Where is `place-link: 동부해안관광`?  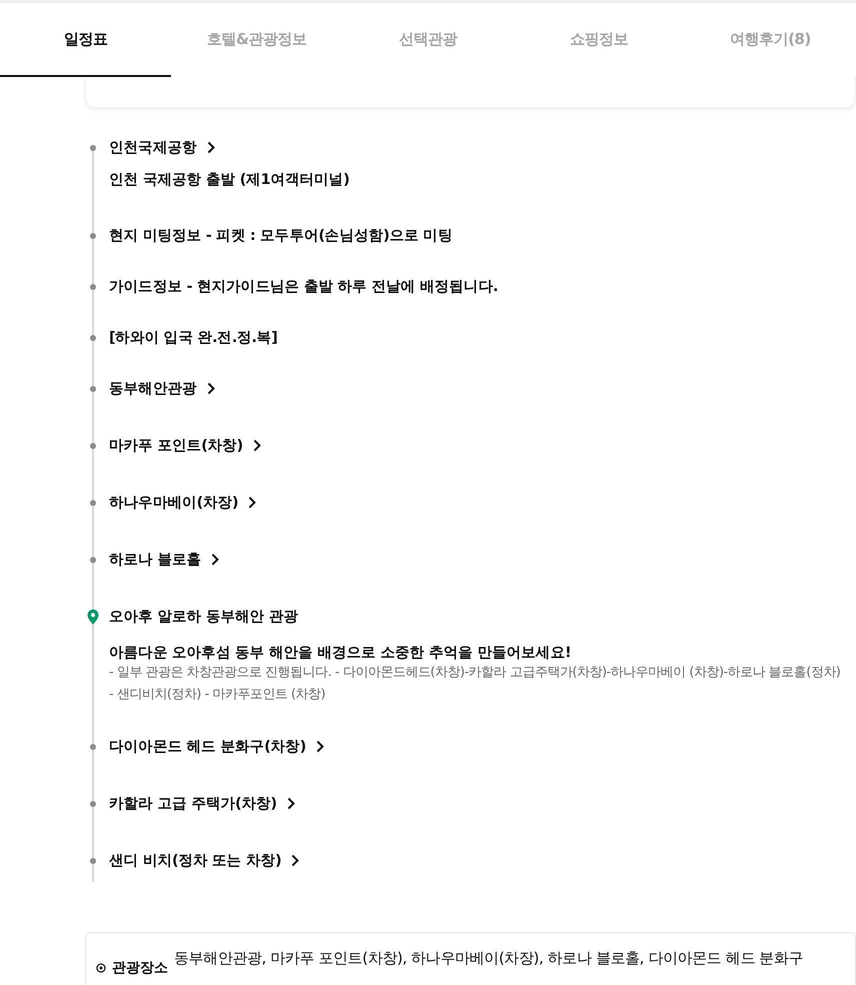
place-link: 동부해안관광 is located at coordinates (162, 388).